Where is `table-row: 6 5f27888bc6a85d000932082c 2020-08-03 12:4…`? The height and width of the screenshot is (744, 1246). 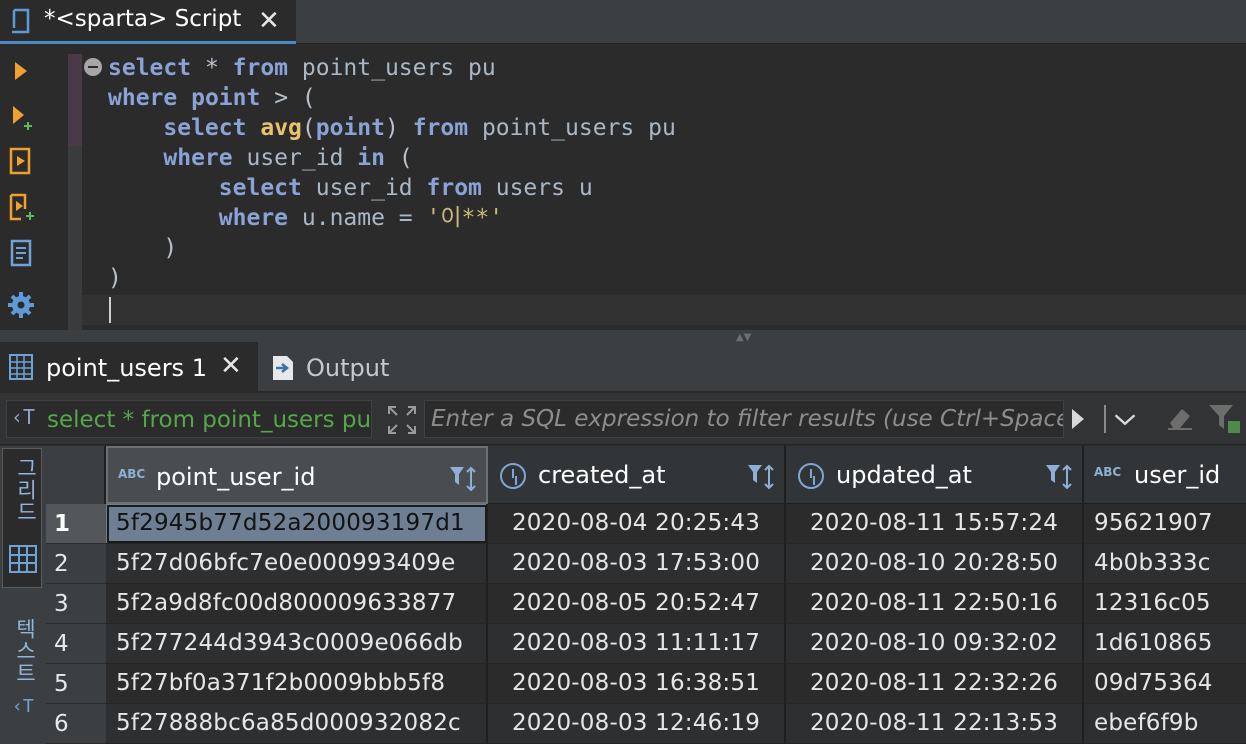
table-row: 6 5f27888bc6a85d000932082c 2020-08-03 12:4… is located at coordinates (646, 724).